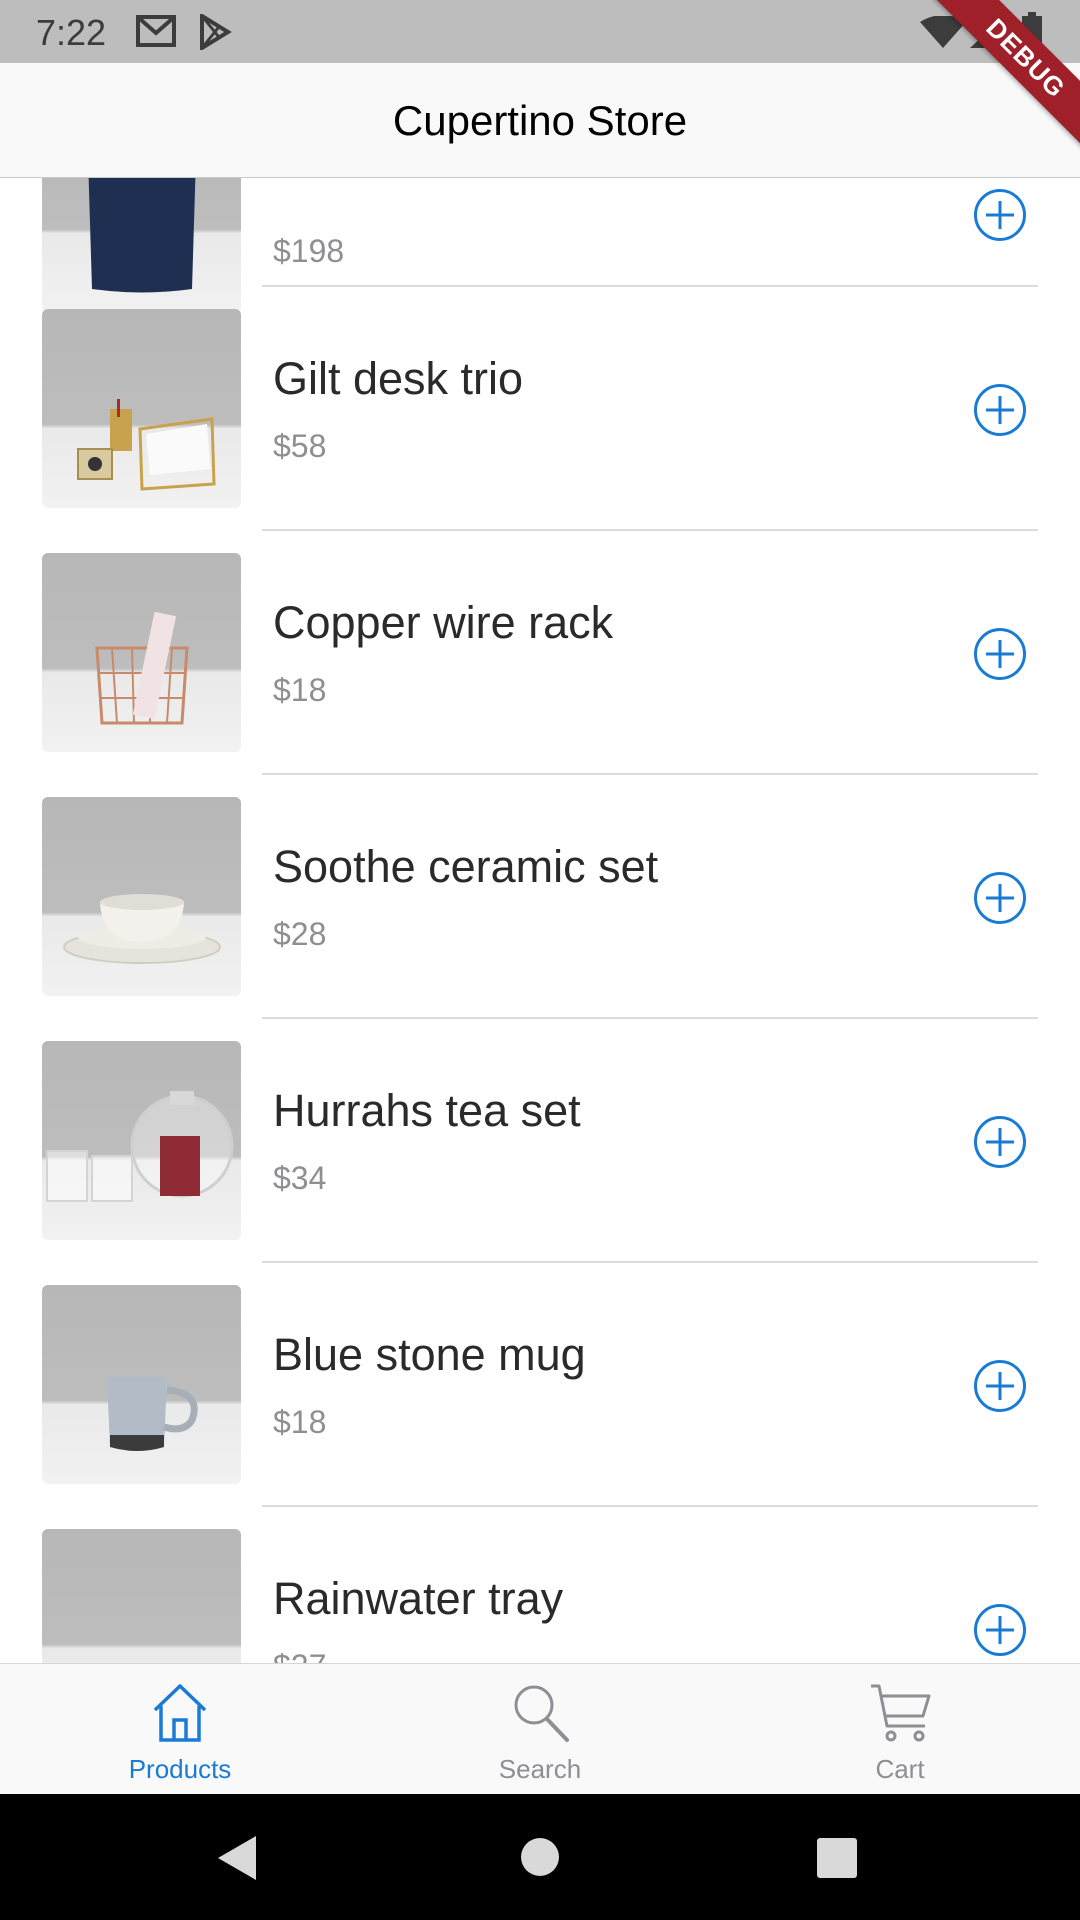 This screenshot has width=1080, height=1920. What do you see at coordinates (1032, 33) in the screenshot?
I see `battery-icon` at bounding box center [1032, 33].